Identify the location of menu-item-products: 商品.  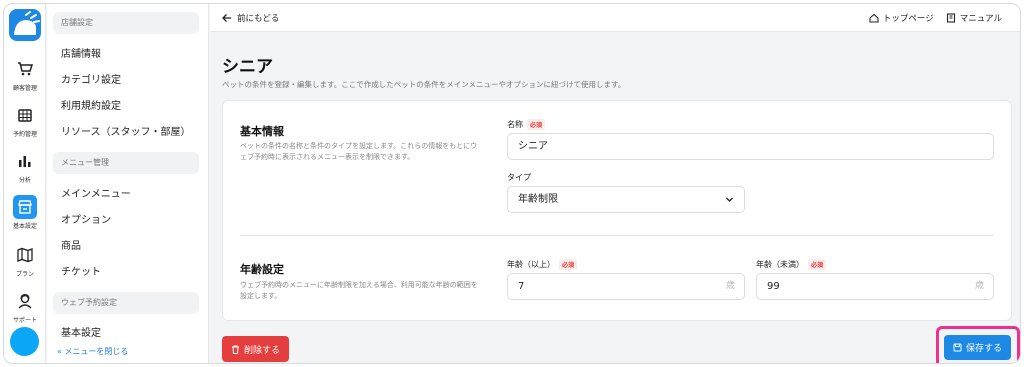
(71, 244).